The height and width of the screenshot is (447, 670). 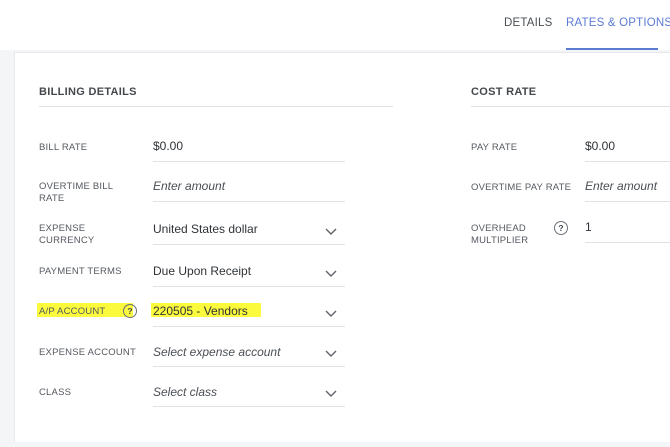 I want to click on class-underline, so click(x=249, y=406).